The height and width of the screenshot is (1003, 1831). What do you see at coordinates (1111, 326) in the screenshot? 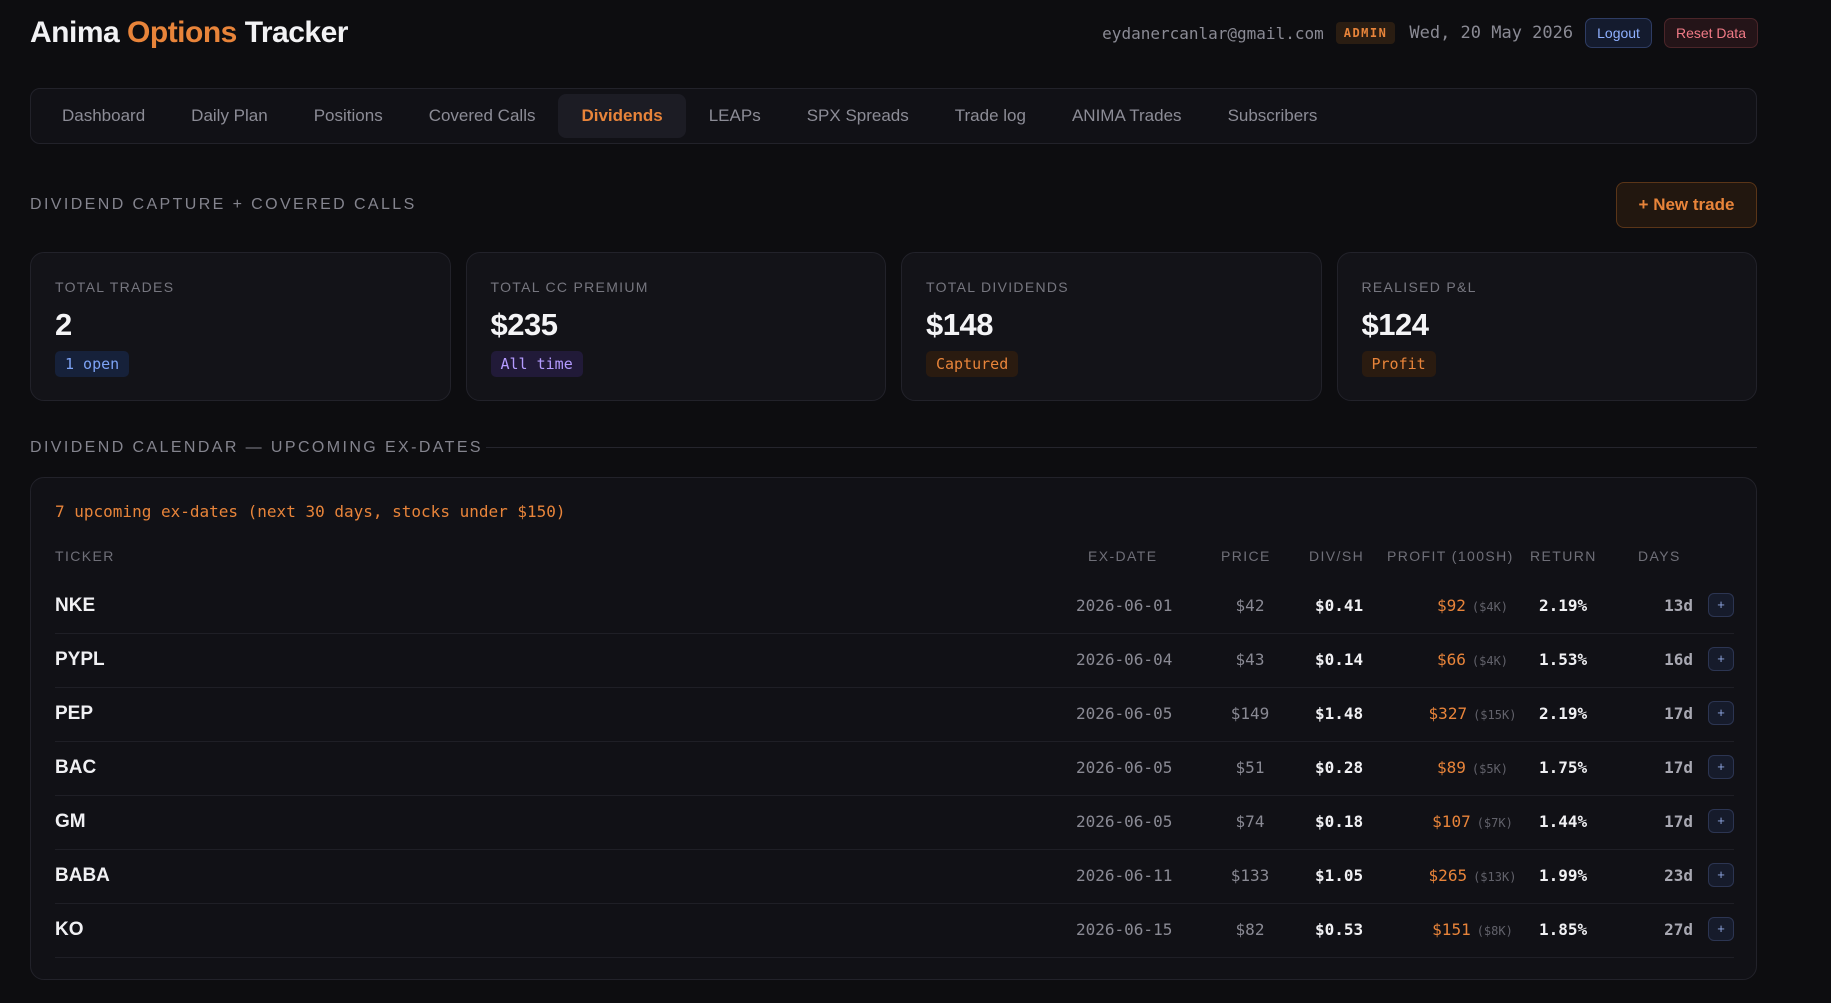
I see `stat-card-total-dividends: TOTAL DIVIDENDS $148 Captured` at bounding box center [1111, 326].